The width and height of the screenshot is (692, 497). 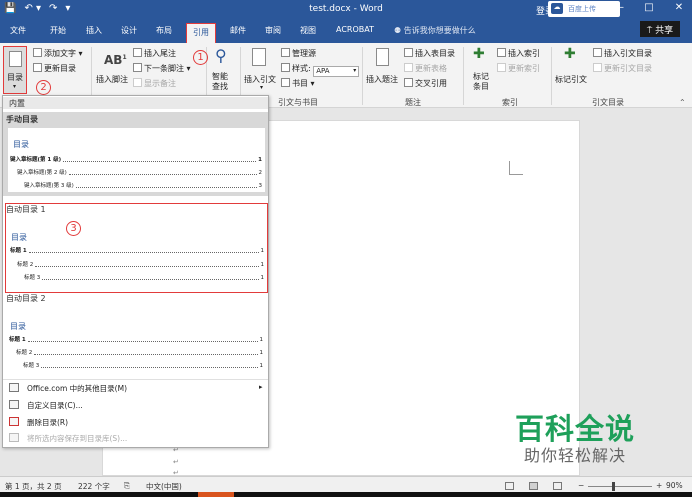 What do you see at coordinates (481, 82) in the screenshot?
I see `mark-entry-button: 标记 条目` at bounding box center [481, 82].